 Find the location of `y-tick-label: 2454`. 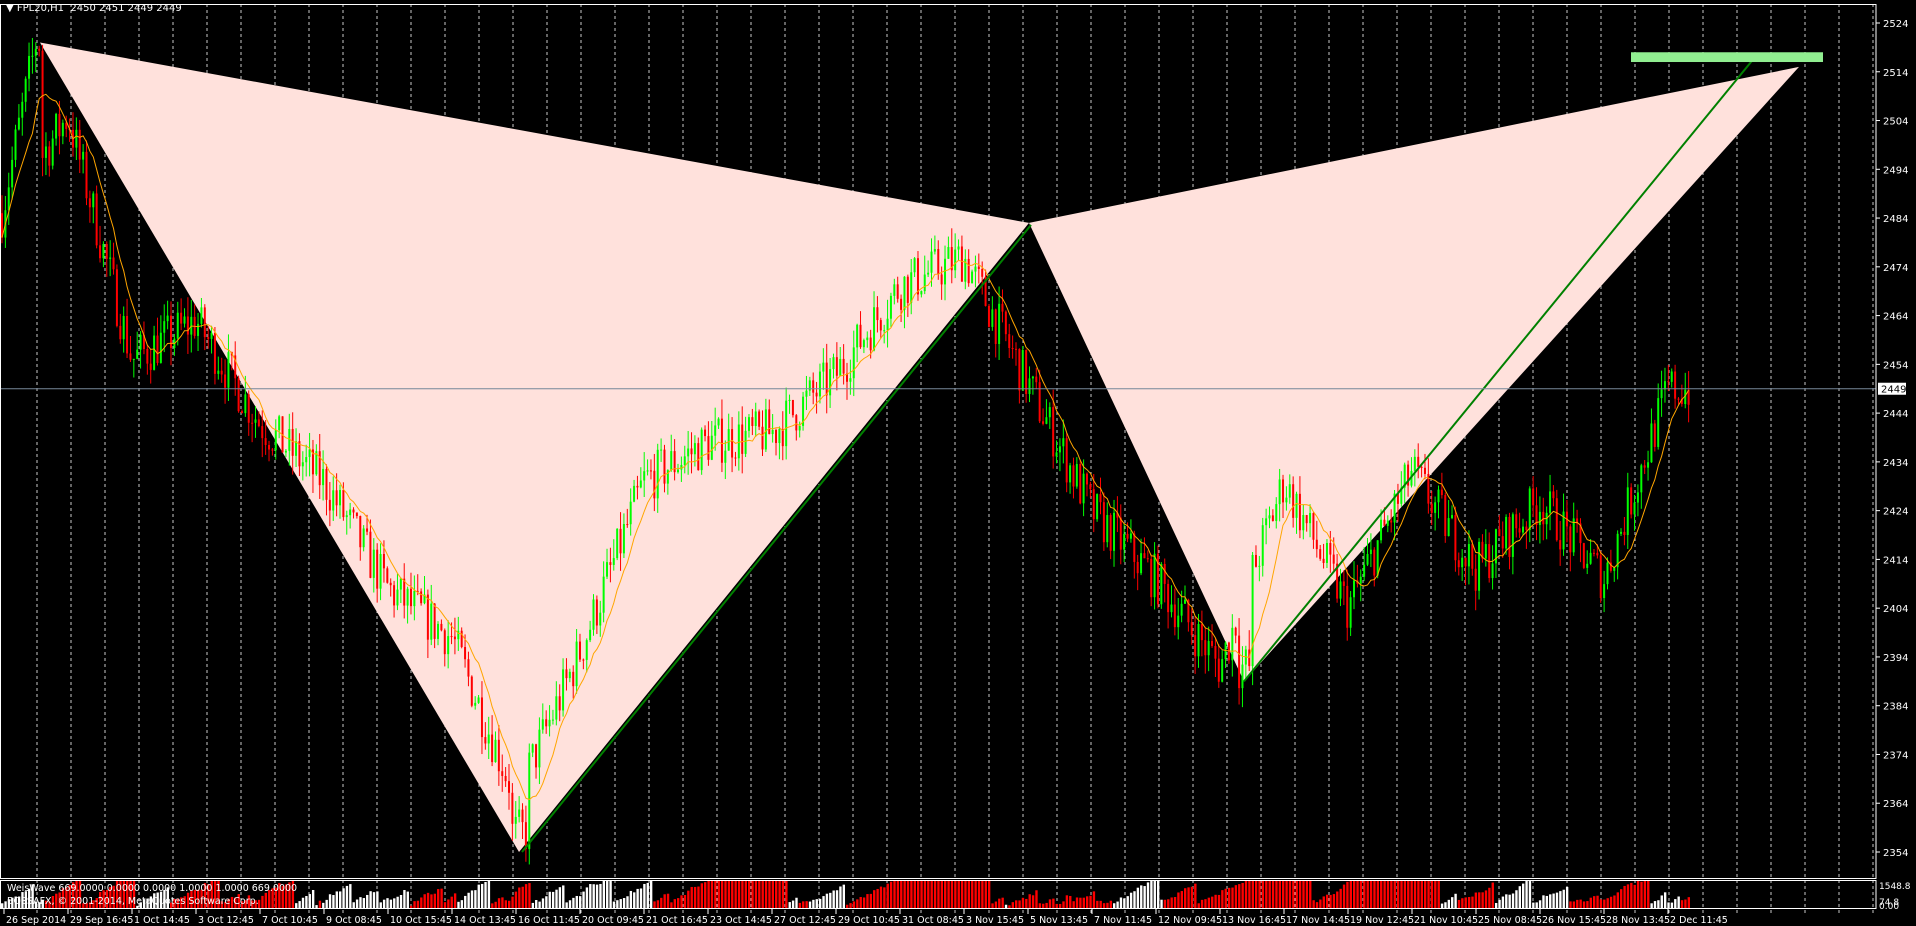

y-tick-label: 2454 is located at coordinates (1895, 365).